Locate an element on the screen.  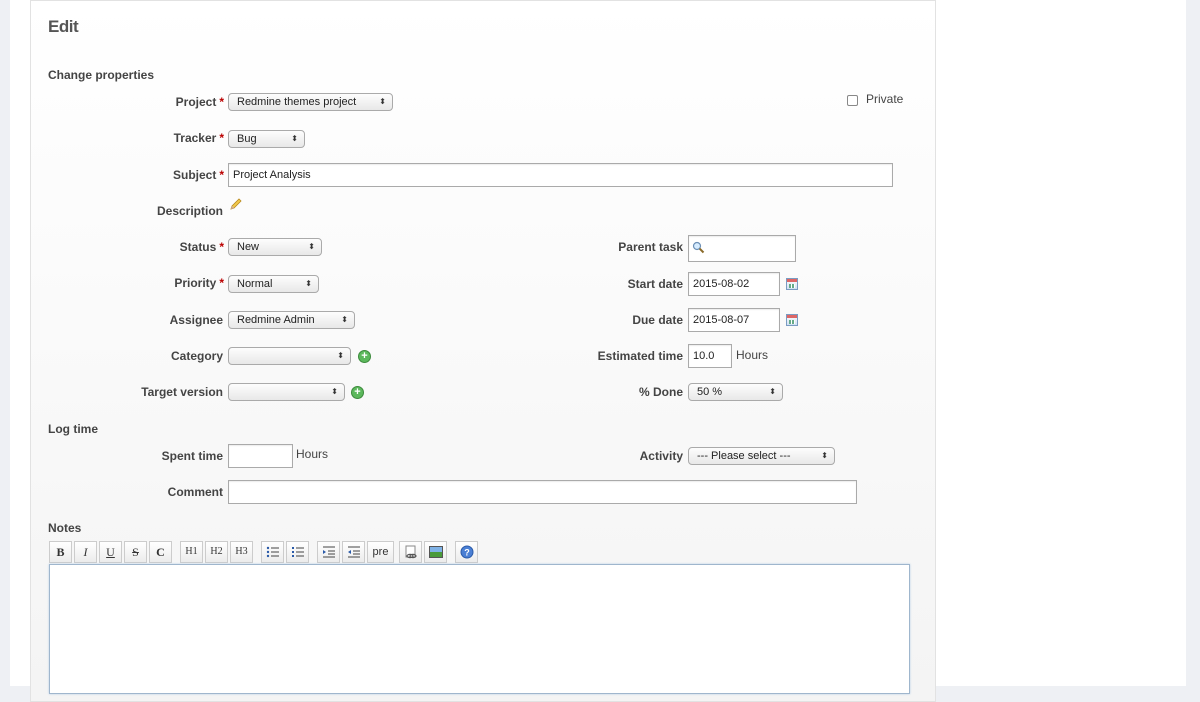
target-version-select: ⬍ is located at coordinates (286, 392).